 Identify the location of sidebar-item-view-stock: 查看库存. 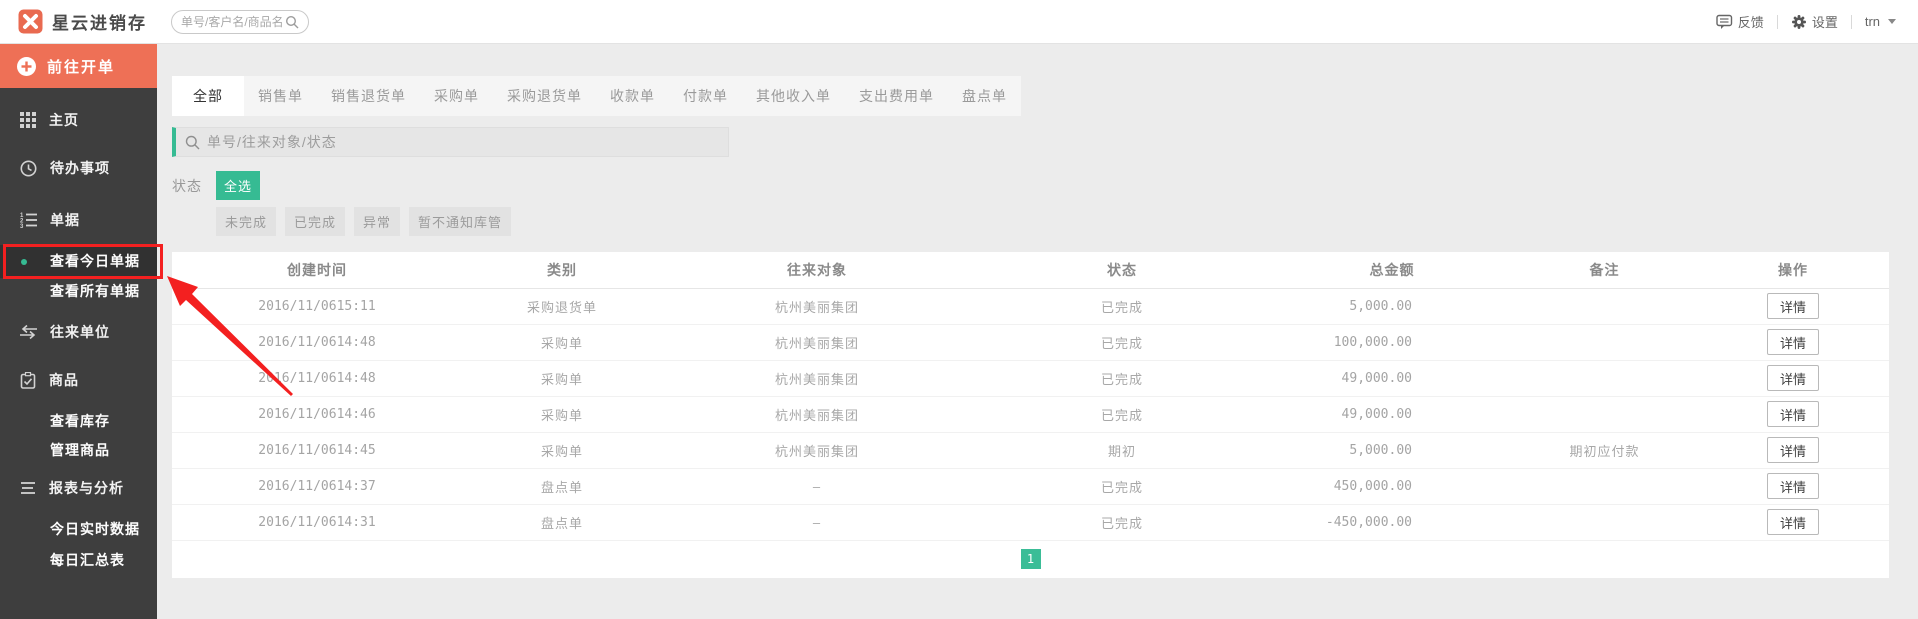
(78, 421).